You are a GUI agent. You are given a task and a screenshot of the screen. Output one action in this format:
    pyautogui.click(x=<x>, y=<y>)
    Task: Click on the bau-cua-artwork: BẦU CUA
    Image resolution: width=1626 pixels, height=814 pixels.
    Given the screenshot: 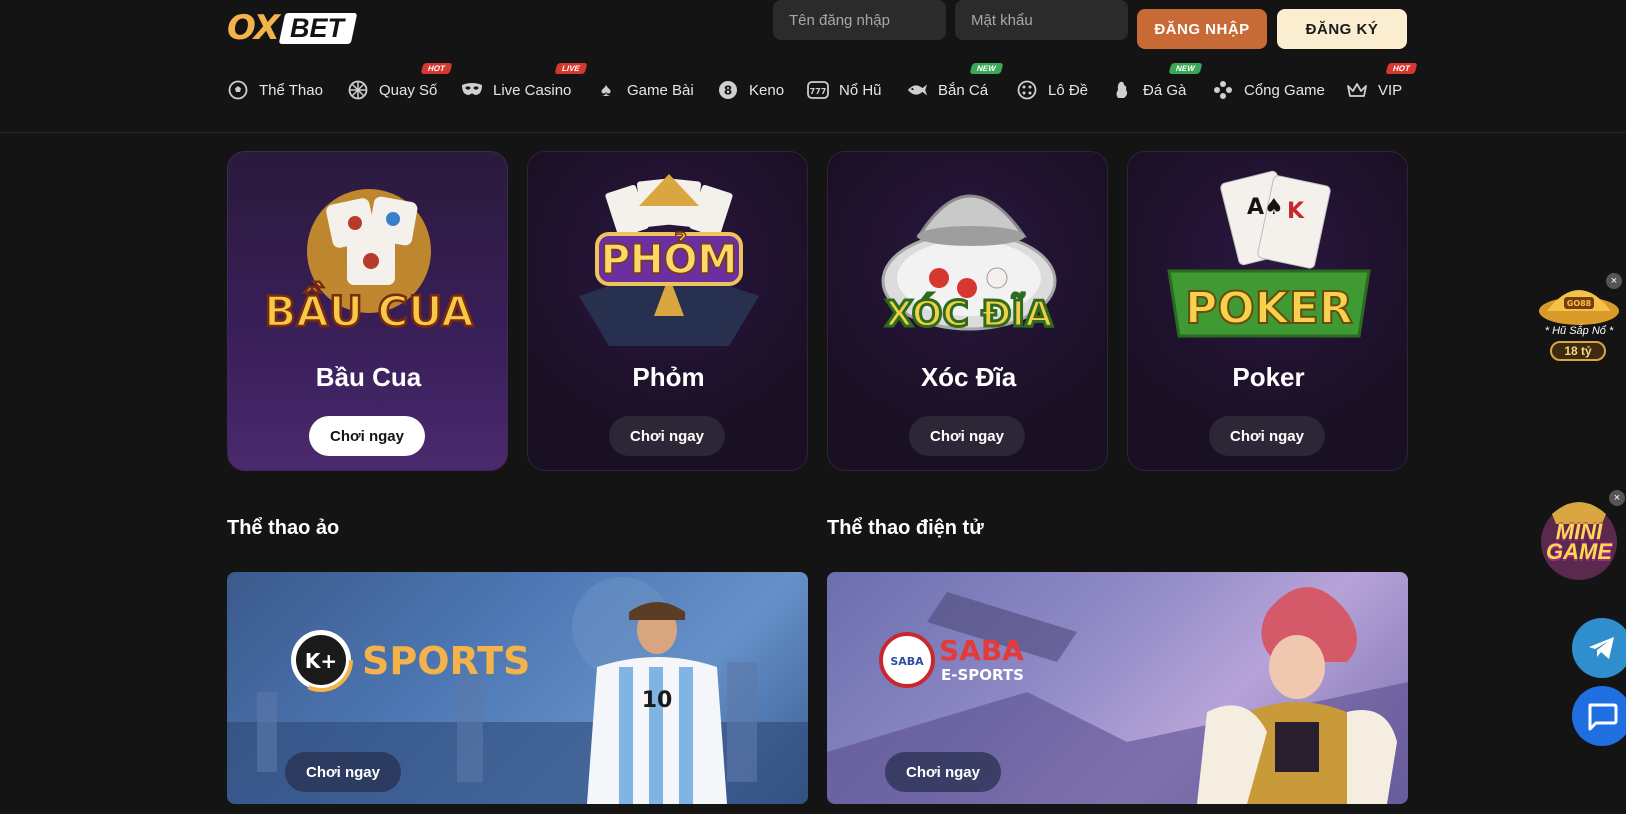 What is the action you would take?
    pyautogui.click(x=367, y=261)
    